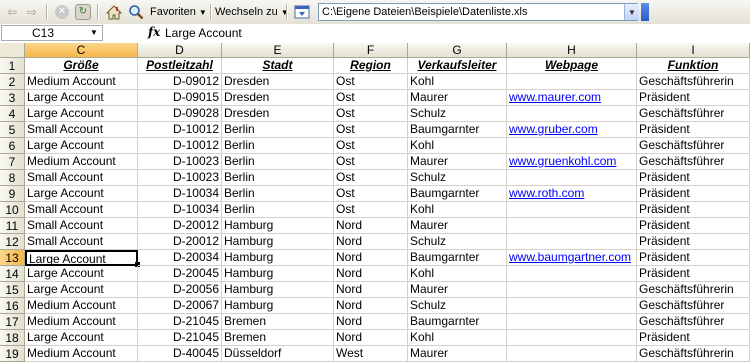 Image resolution: width=750 pixels, height=362 pixels. I want to click on cell-d: D-09015, so click(180, 98).